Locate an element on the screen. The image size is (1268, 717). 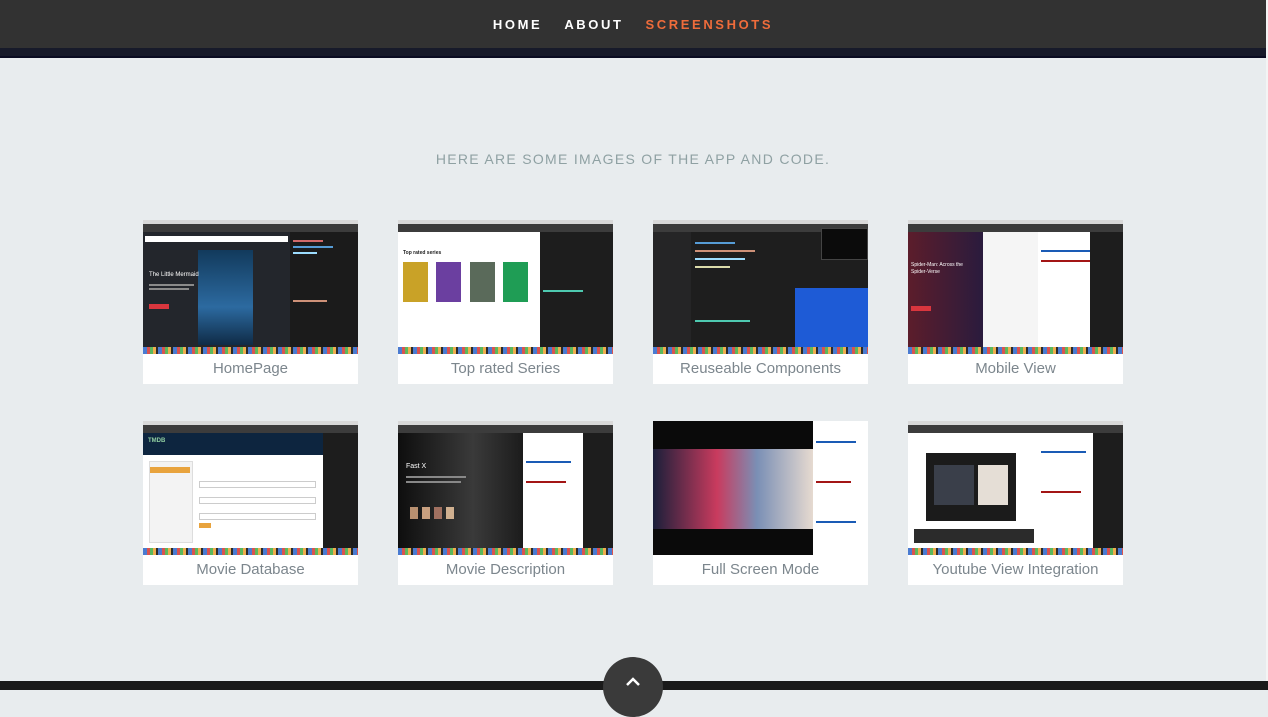
card-caption: Youtube View Integration is located at coordinates (1015, 569).